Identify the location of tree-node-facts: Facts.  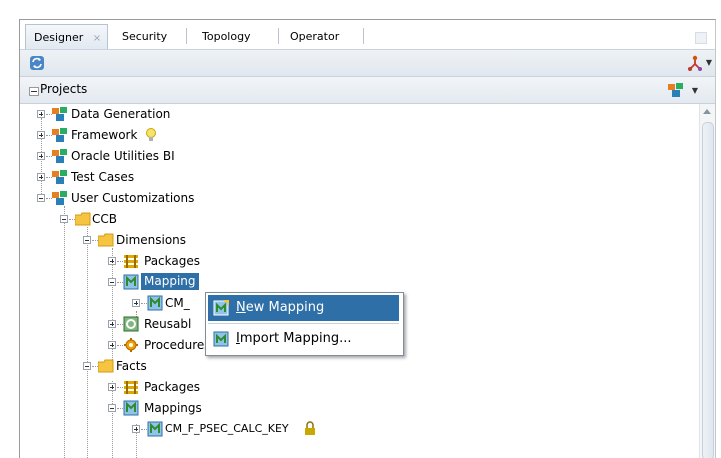
(170, 366).